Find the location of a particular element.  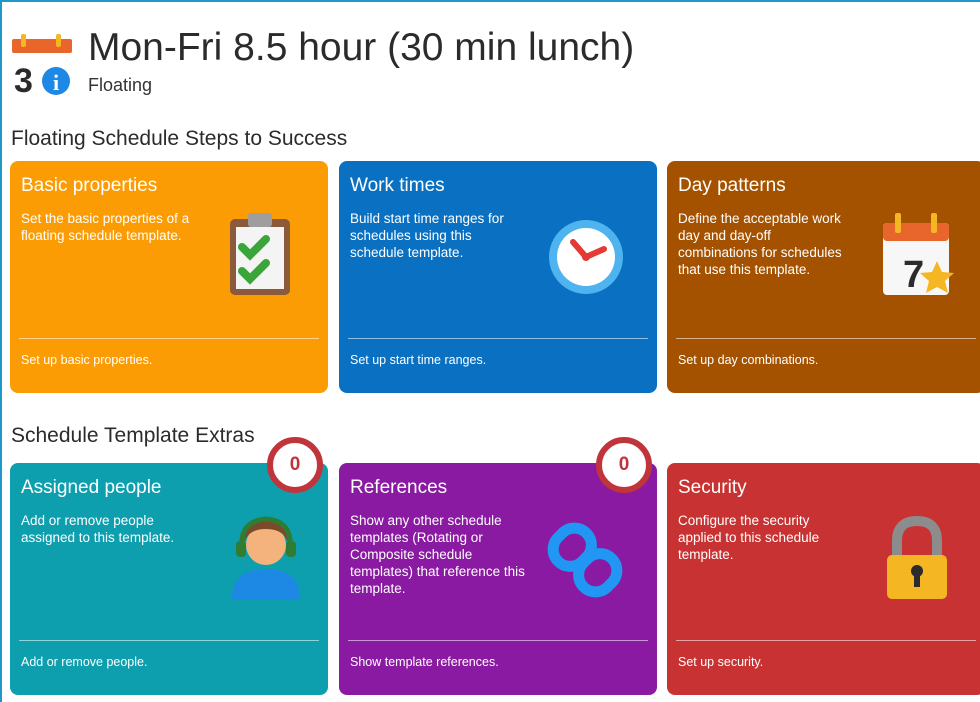

card-action-link: Set up day combinations. is located at coordinates (748, 360).